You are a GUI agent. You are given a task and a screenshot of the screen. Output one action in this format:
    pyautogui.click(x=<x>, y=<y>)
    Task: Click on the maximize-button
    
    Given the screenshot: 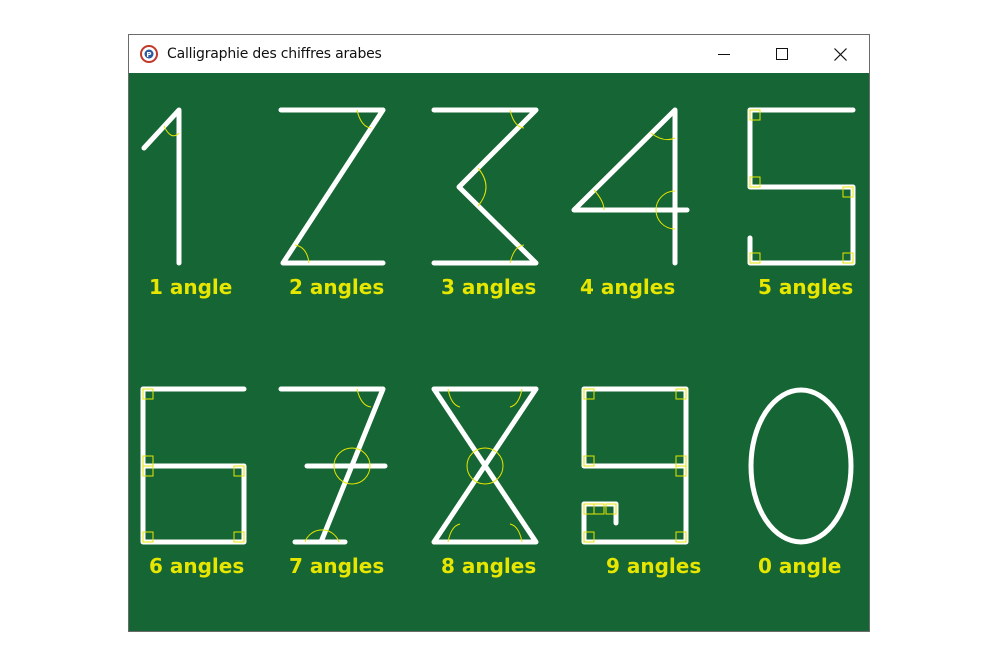 What is the action you would take?
    pyautogui.click(x=782, y=54)
    